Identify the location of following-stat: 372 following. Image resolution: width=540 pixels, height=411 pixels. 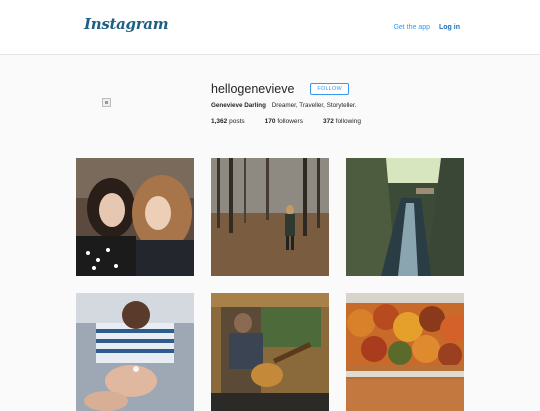
(342, 121).